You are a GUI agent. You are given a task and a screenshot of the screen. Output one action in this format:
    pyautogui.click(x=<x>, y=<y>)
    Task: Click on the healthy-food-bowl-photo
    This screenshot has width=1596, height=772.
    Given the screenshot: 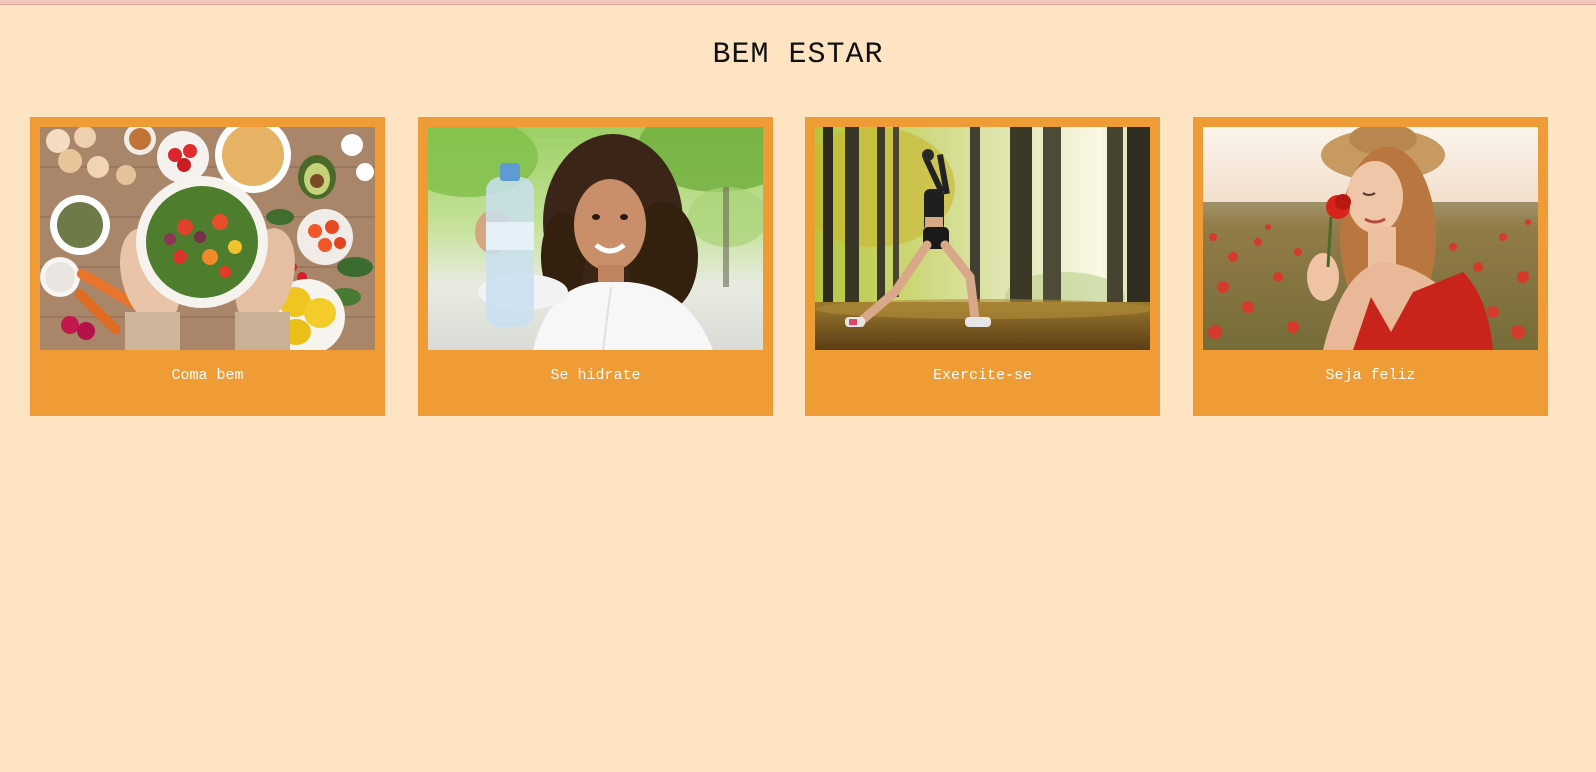 What is the action you would take?
    pyautogui.click(x=207, y=238)
    